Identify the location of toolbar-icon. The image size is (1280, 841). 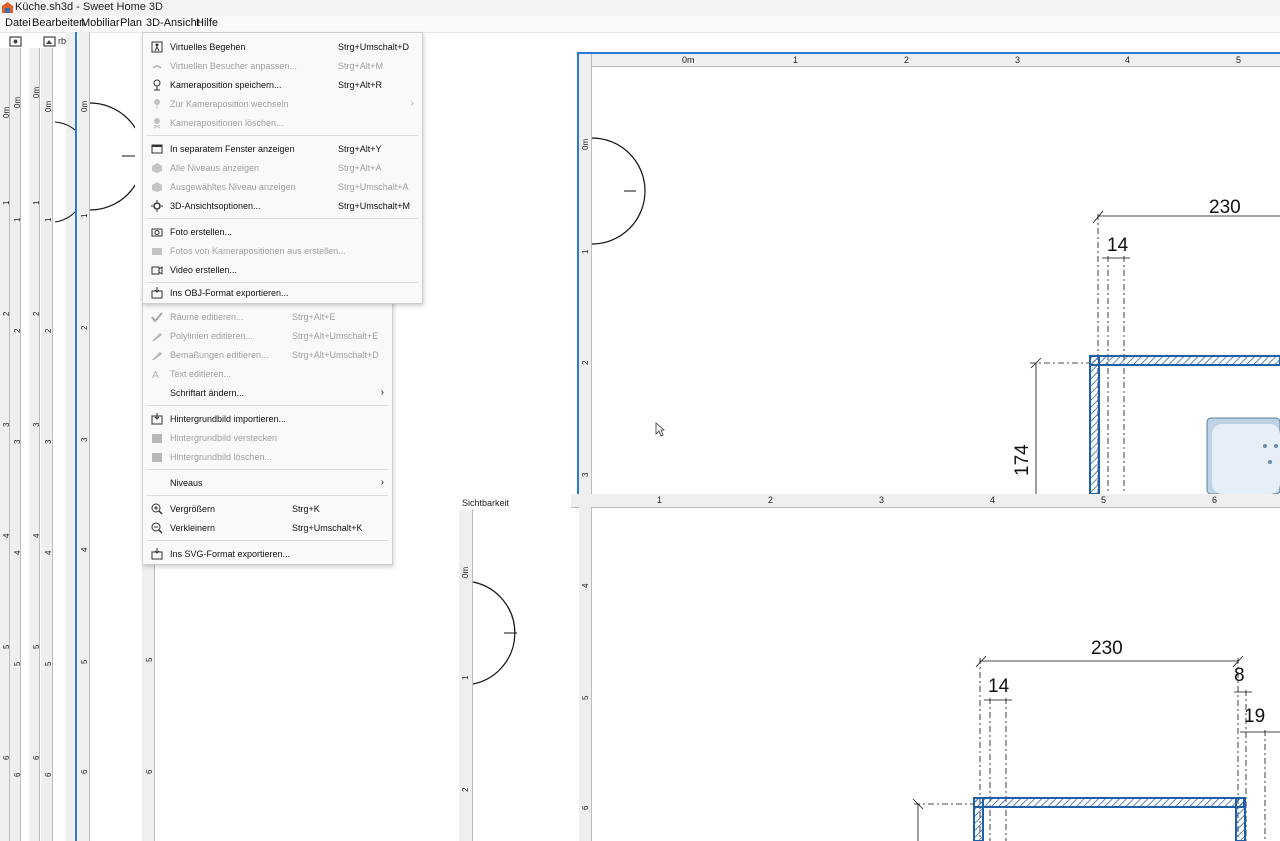
(16, 41).